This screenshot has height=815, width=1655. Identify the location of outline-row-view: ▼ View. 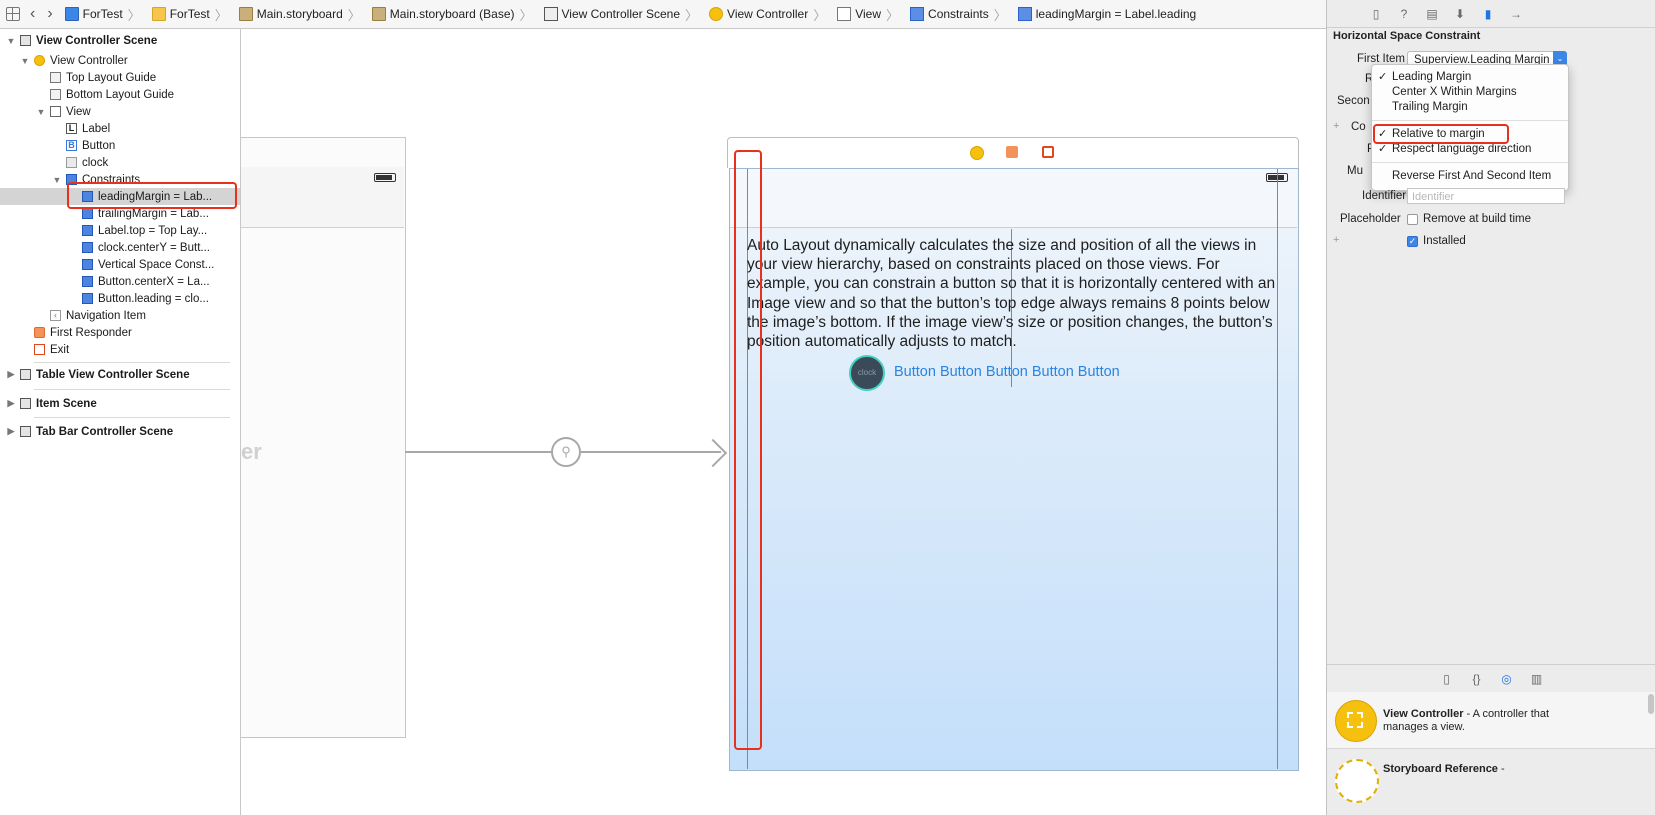
(63, 111).